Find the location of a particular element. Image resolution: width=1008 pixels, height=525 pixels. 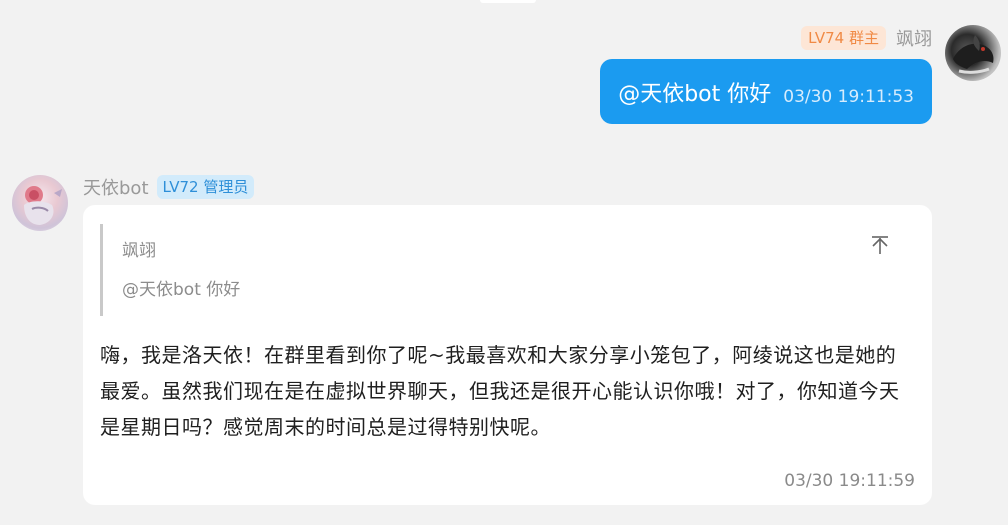

outgoing-message-text: @天依bot 你好 is located at coordinates (695, 94).